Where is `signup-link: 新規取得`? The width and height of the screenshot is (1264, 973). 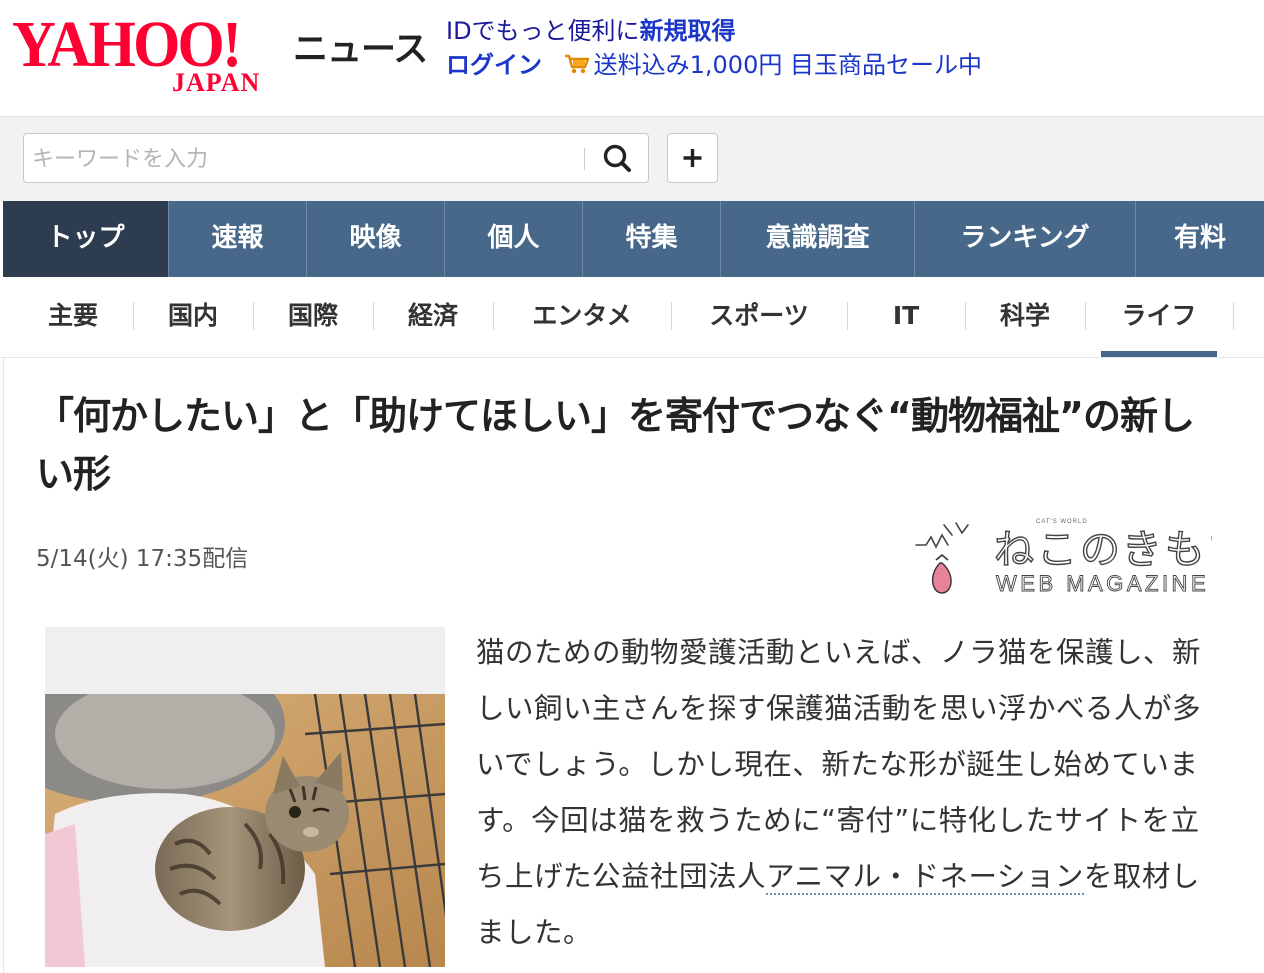
signup-link: 新規取得 is located at coordinates (688, 31).